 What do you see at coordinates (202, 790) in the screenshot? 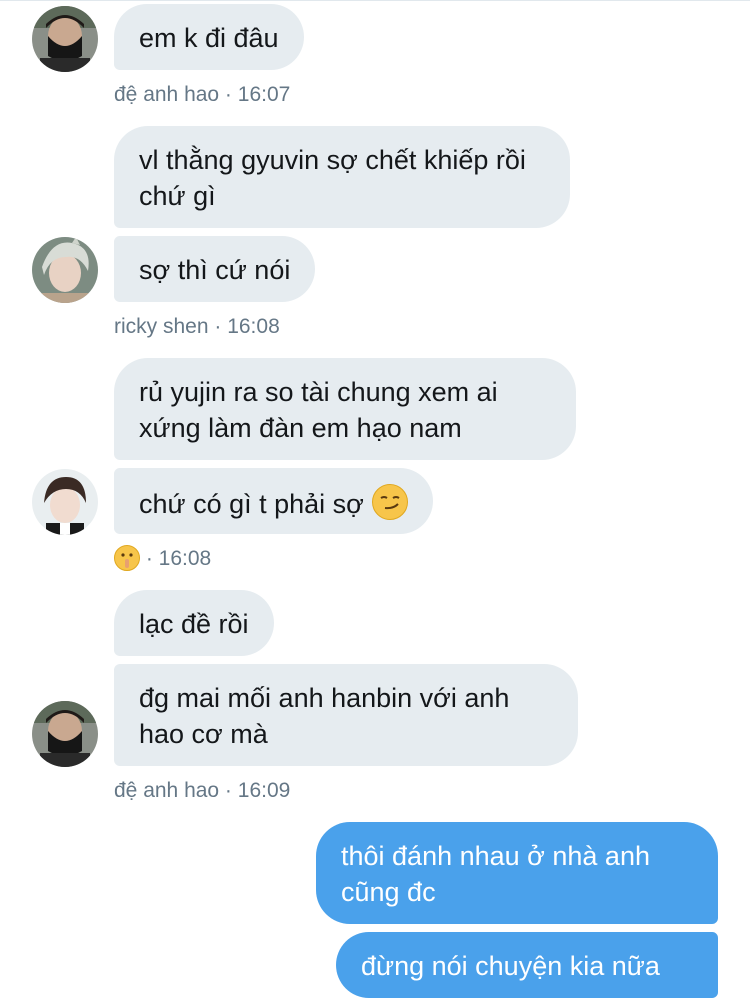
I see `message-meta: đệ anh hao · 16:09` at bounding box center [202, 790].